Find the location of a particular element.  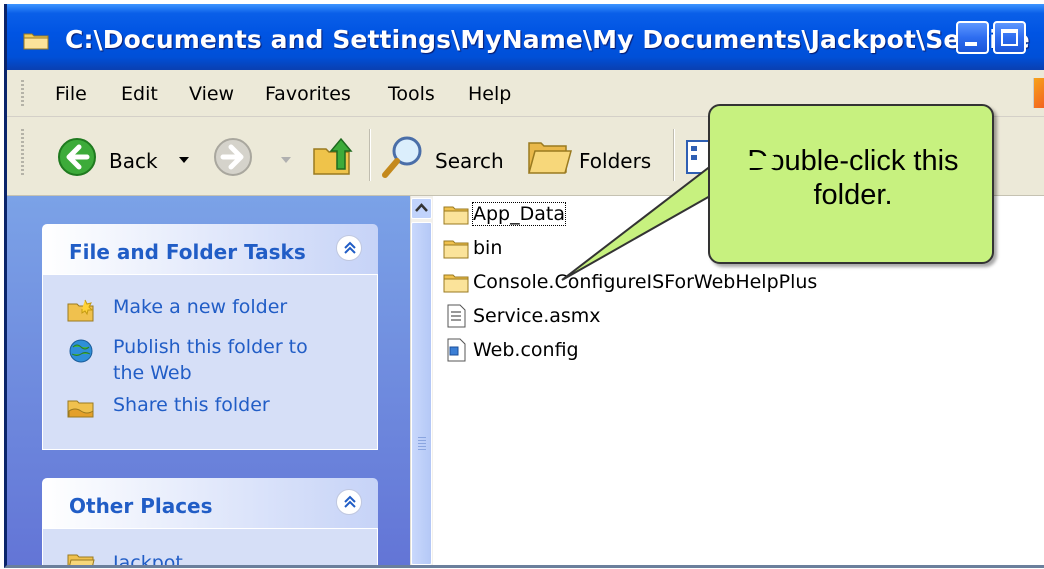

folders-icon is located at coordinates (550, 156).